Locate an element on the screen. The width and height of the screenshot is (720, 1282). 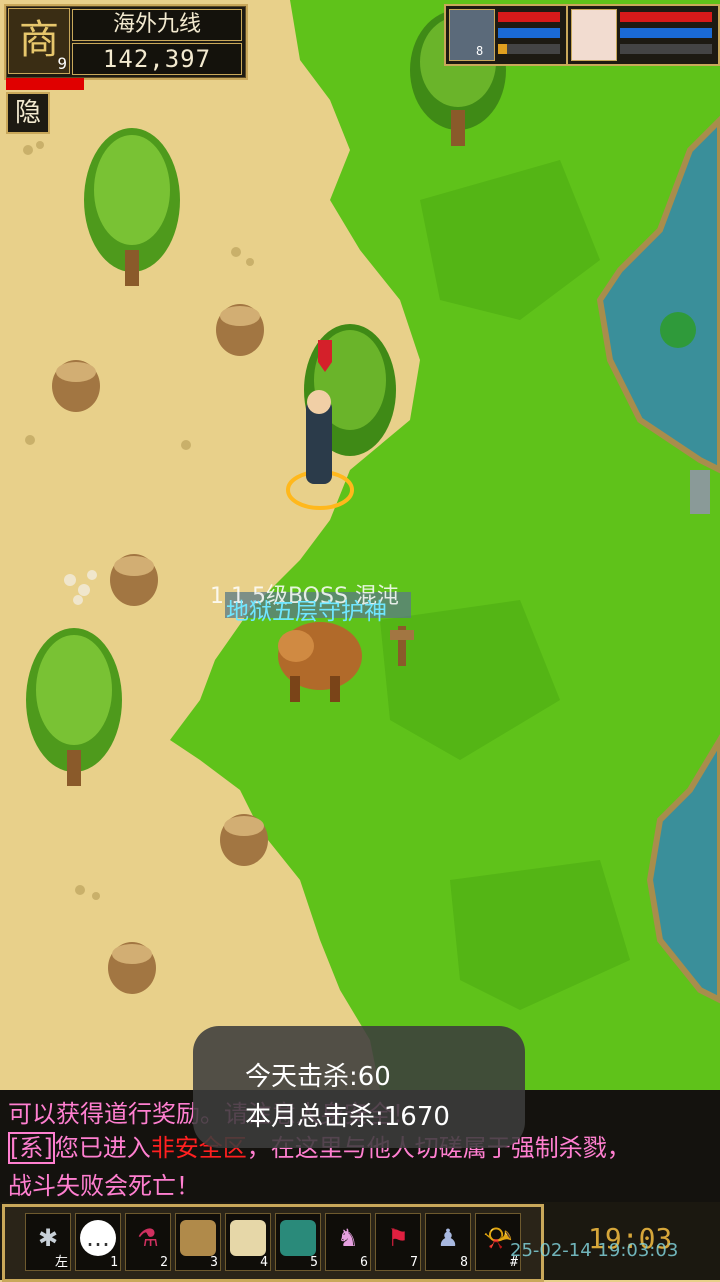
slot-chat: … 1 is located at coordinates (98, 1242).